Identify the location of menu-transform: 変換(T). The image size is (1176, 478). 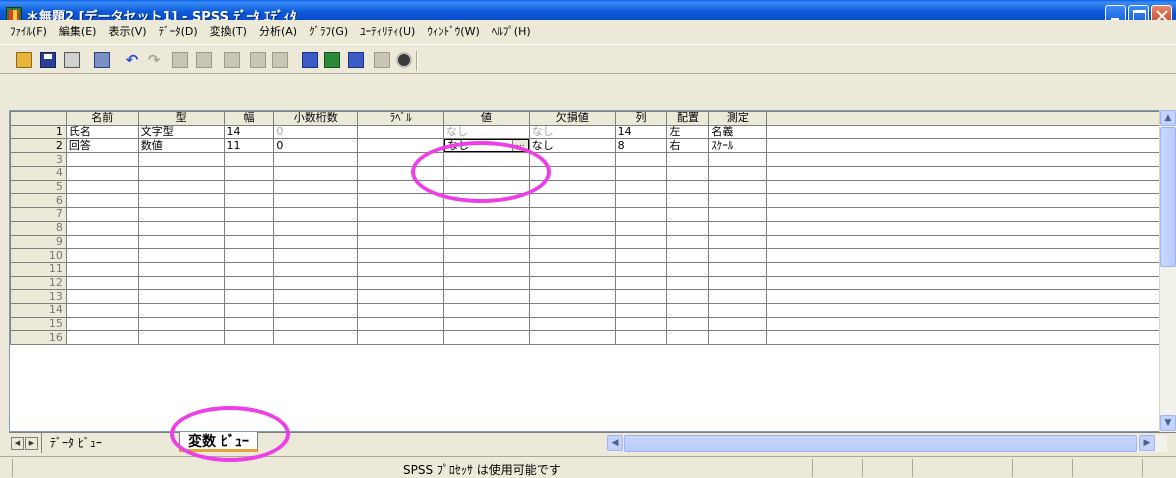
(228, 31).